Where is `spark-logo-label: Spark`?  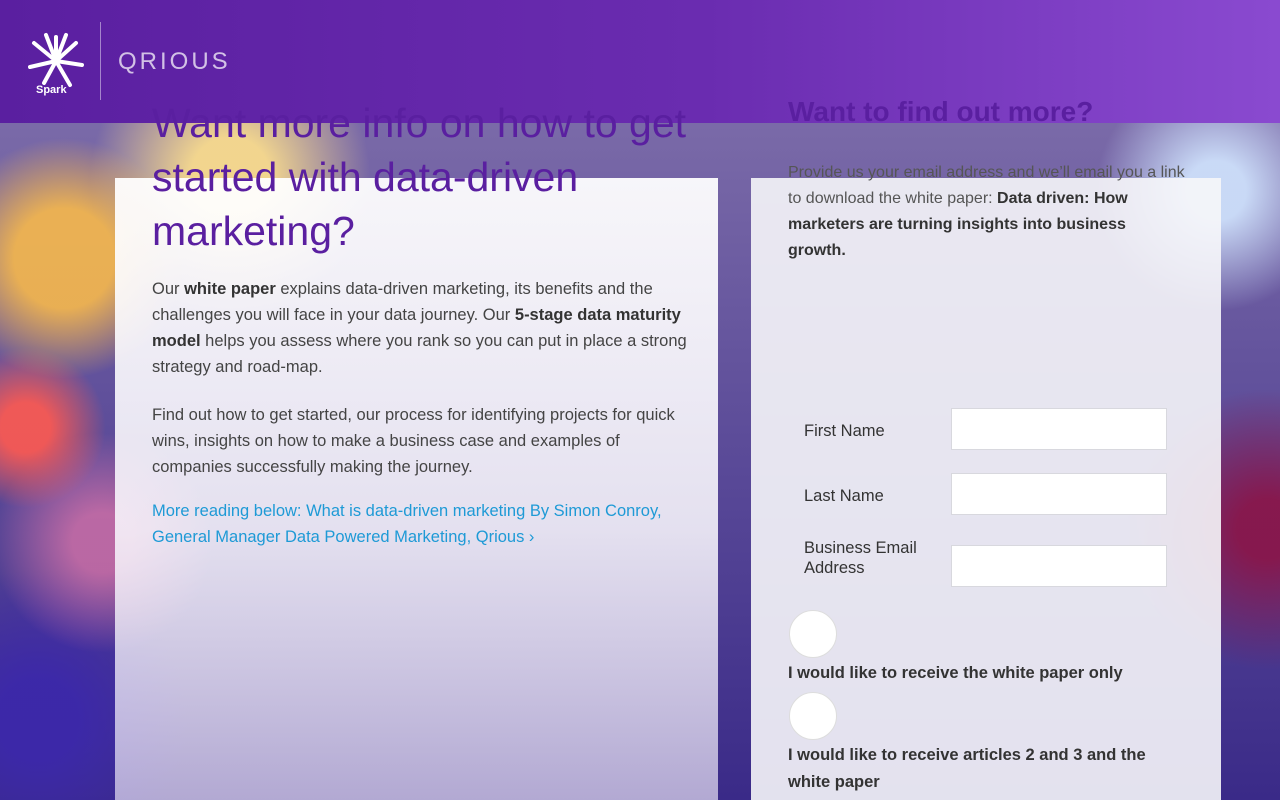
spark-logo-label: Spark is located at coordinates (51, 90).